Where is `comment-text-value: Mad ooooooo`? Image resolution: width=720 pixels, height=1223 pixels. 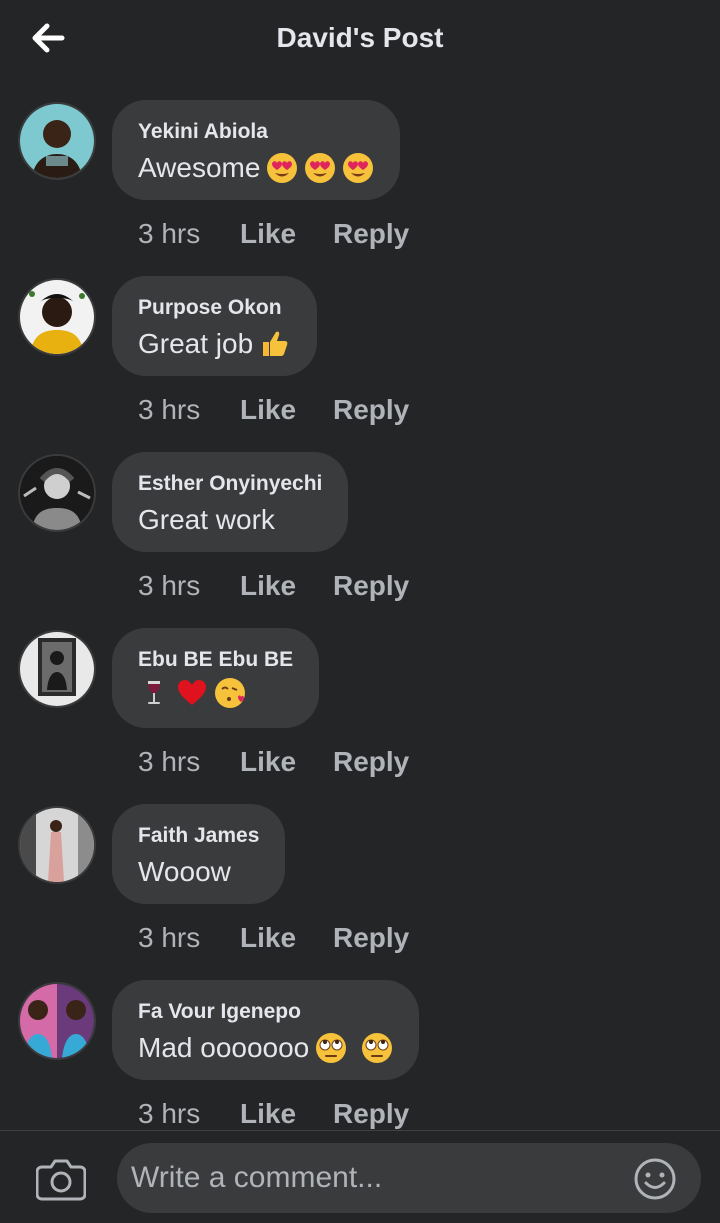
comment-text-value: Mad ooooooo is located at coordinates (224, 1047).